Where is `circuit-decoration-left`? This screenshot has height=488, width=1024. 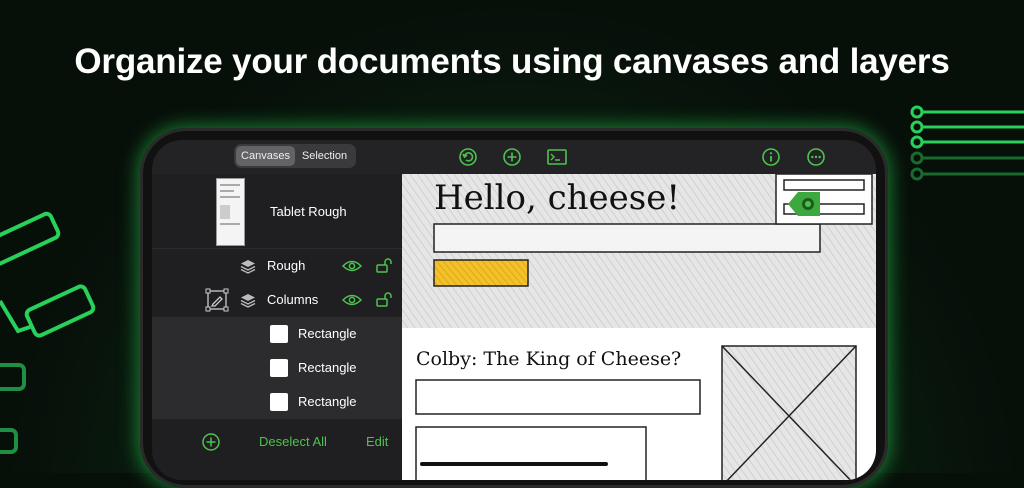
circuit-decoration-left is located at coordinates (48, 332).